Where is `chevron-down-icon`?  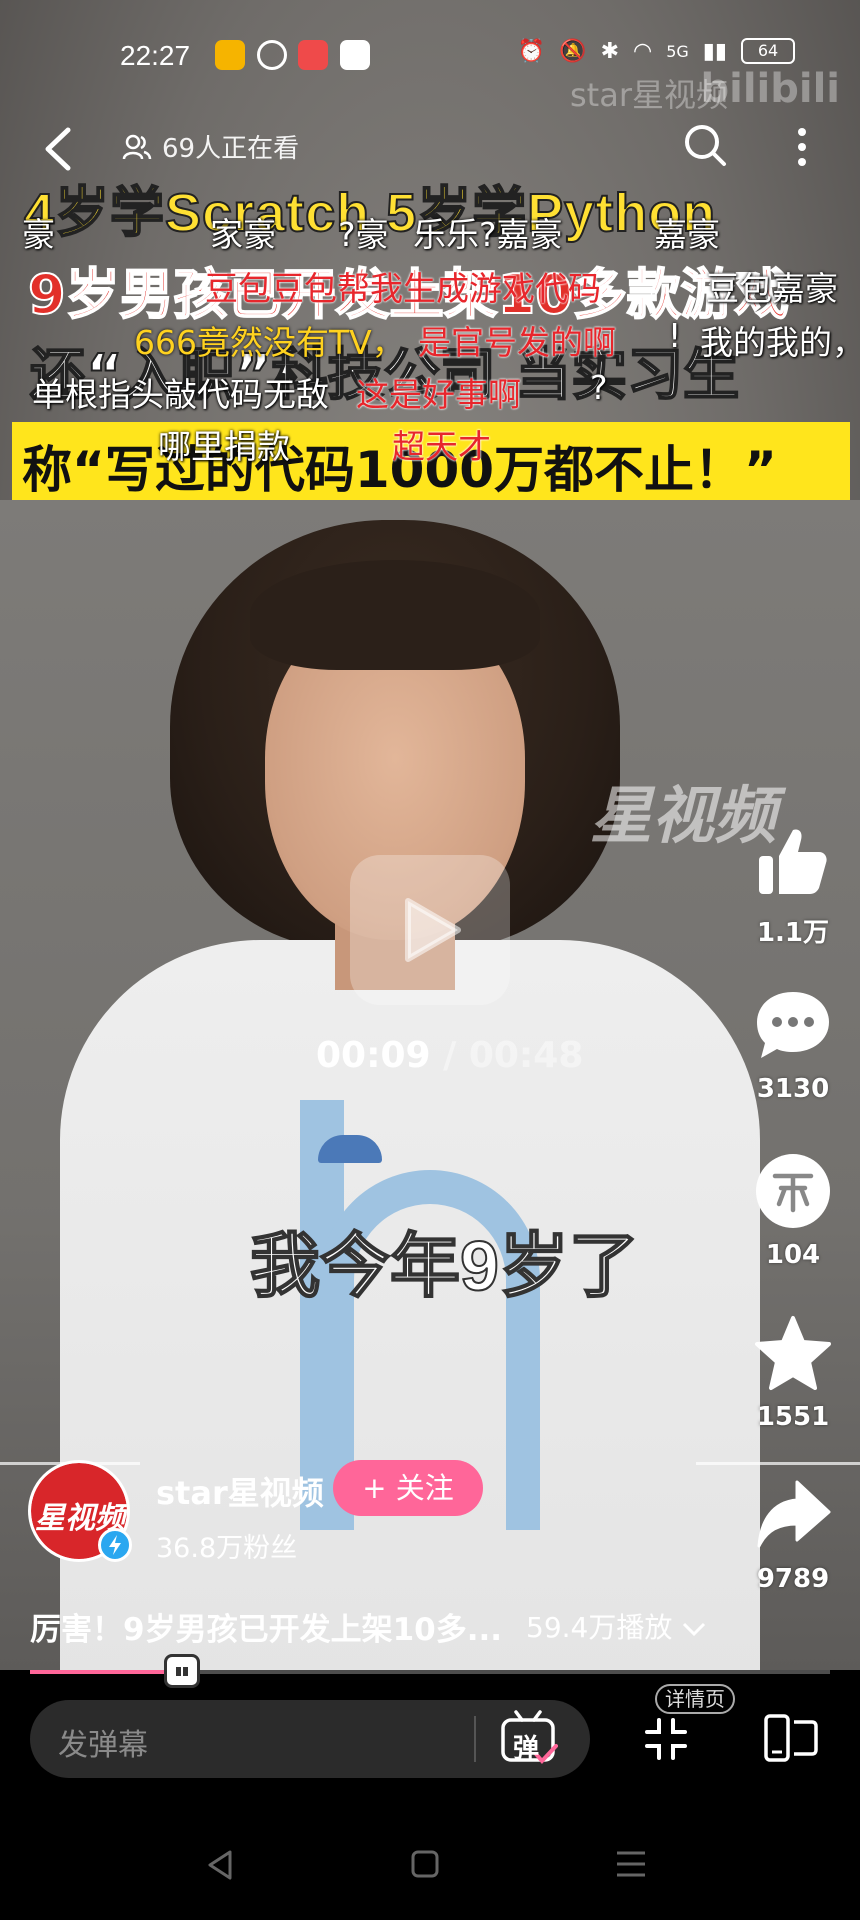
chevron-down-icon is located at coordinates (694, 1629).